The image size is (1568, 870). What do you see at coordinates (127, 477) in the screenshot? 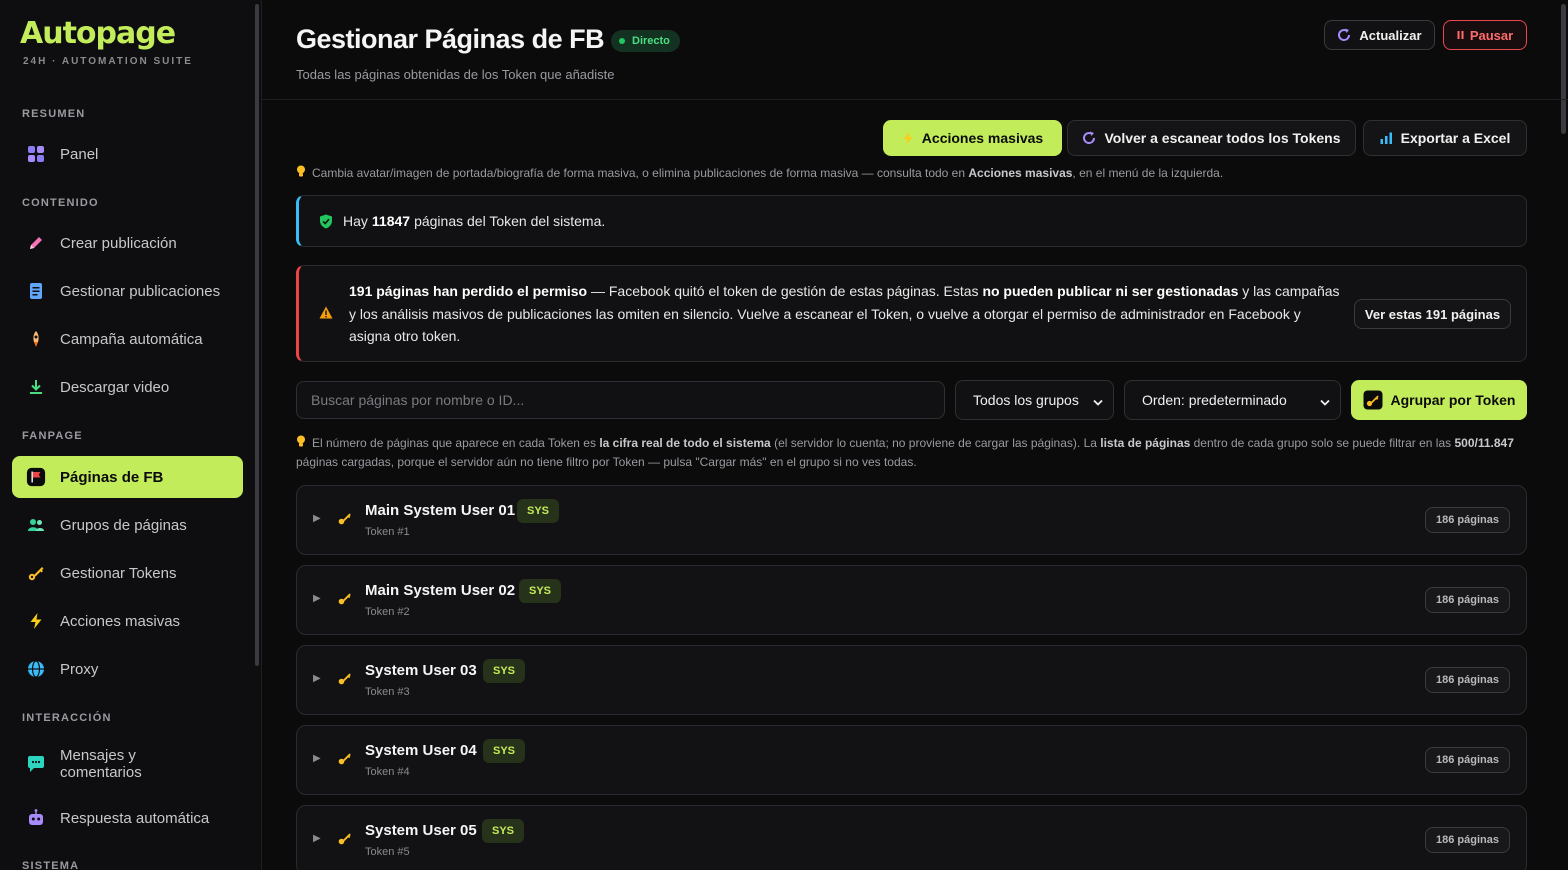
I see `sidebar-item-paginas-de-fb: Páginas de FB` at bounding box center [127, 477].